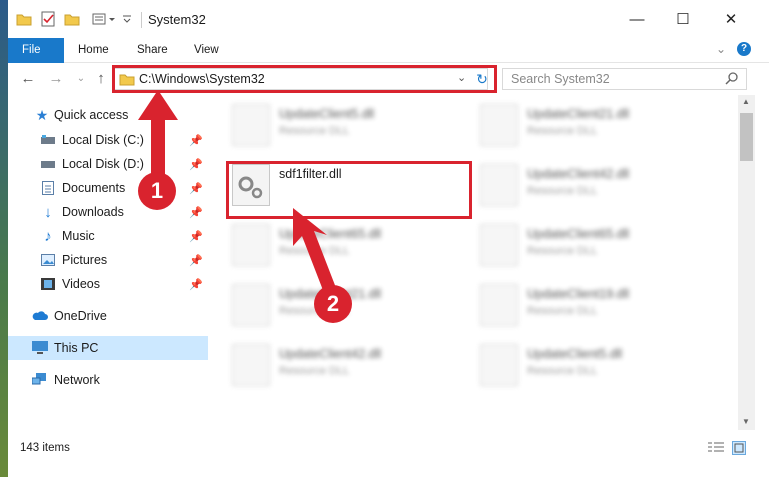 Image resolution: width=769 pixels, height=477 pixels. What do you see at coordinates (333, 304) in the screenshot?
I see `step-2-badge: 2` at bounding box center [333, 304].